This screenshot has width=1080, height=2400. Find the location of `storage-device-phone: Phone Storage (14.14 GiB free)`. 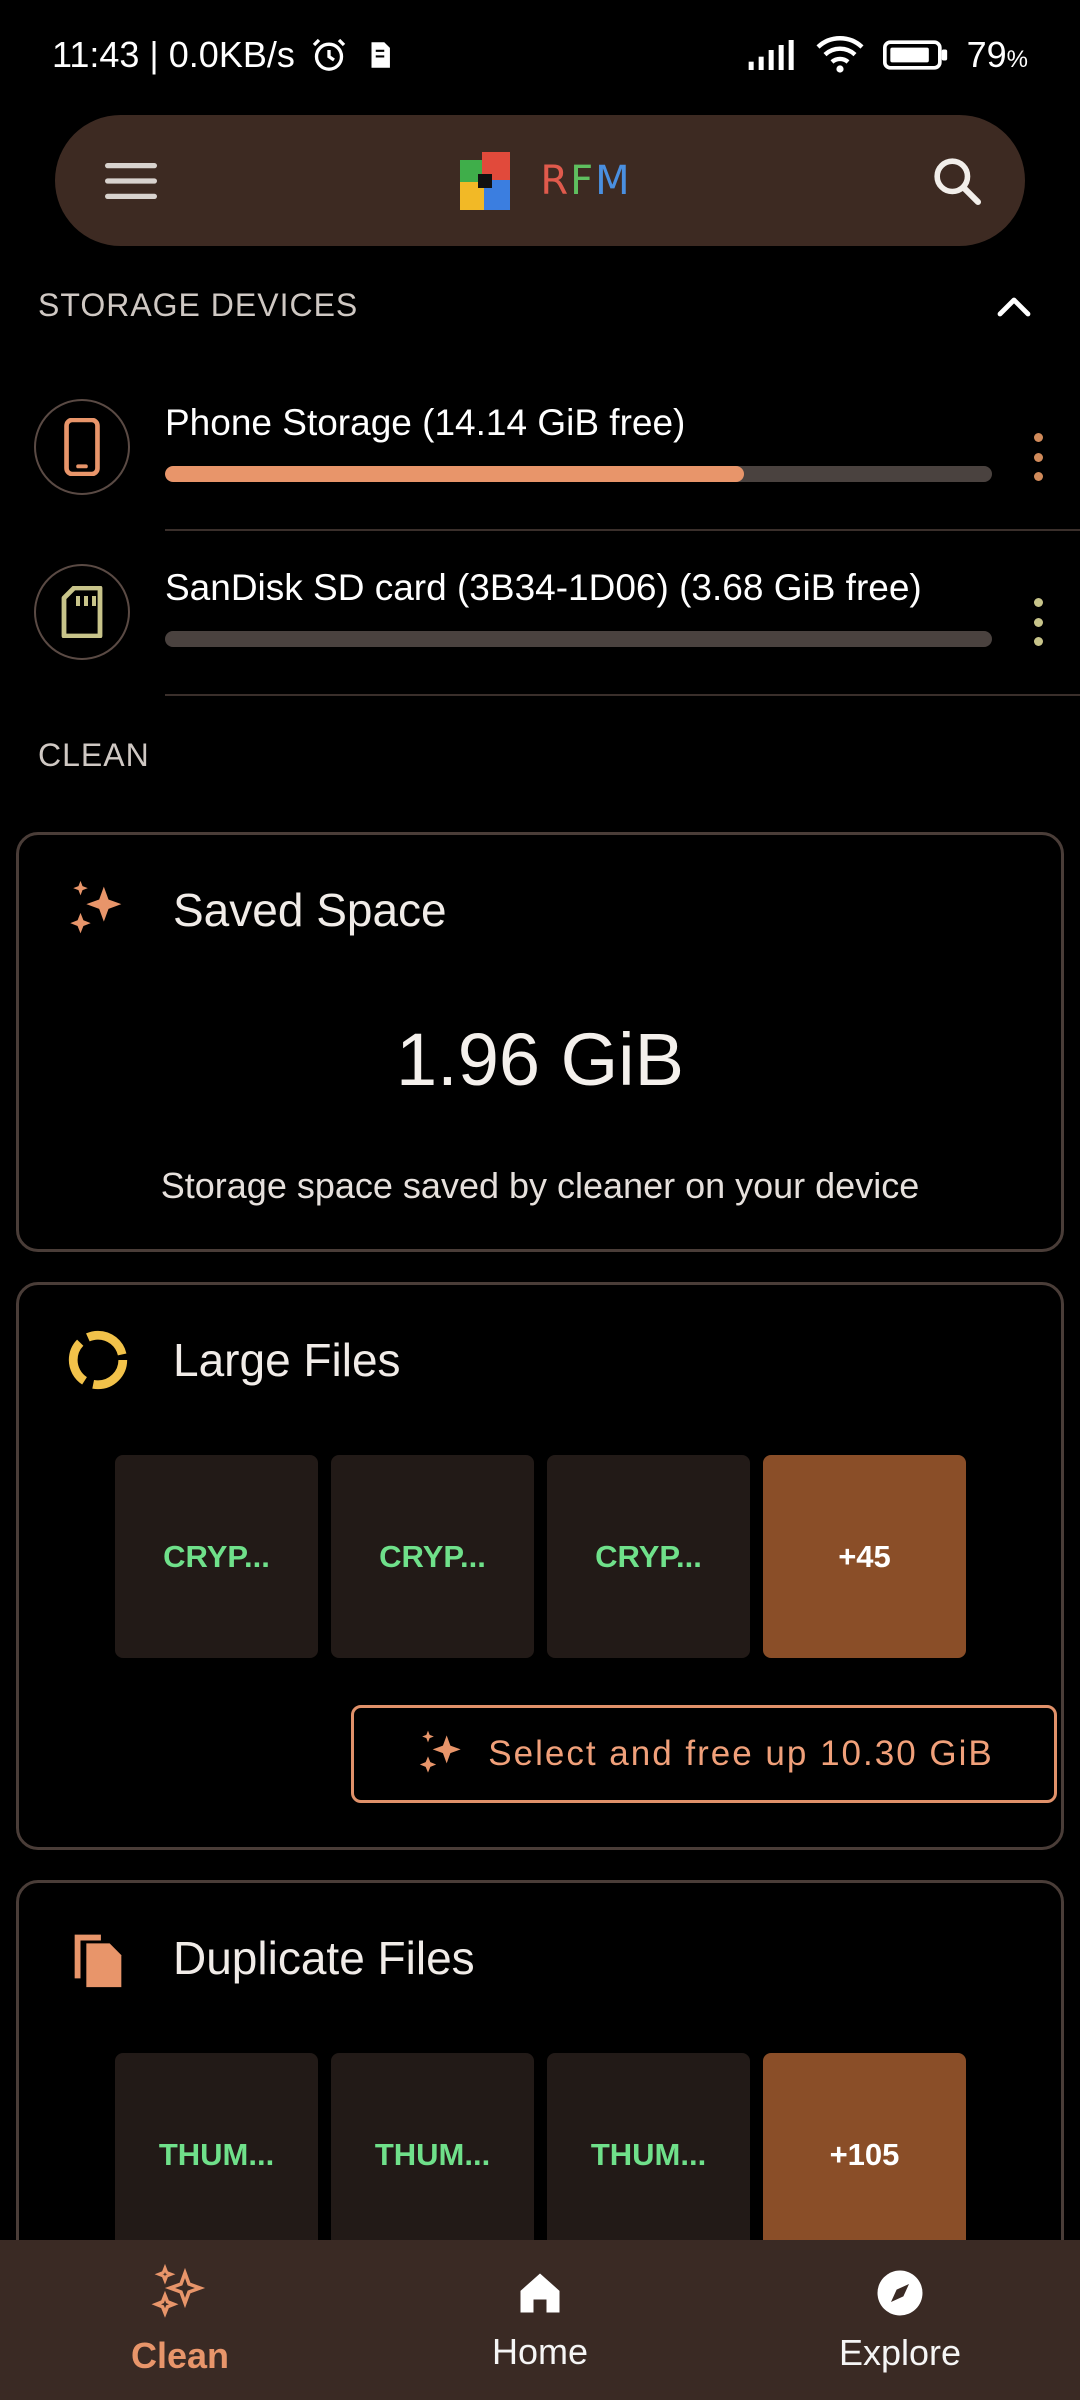

storage-device-phone: Phone Storage (14.14 GiB free) is located at coordinates (540, 450).